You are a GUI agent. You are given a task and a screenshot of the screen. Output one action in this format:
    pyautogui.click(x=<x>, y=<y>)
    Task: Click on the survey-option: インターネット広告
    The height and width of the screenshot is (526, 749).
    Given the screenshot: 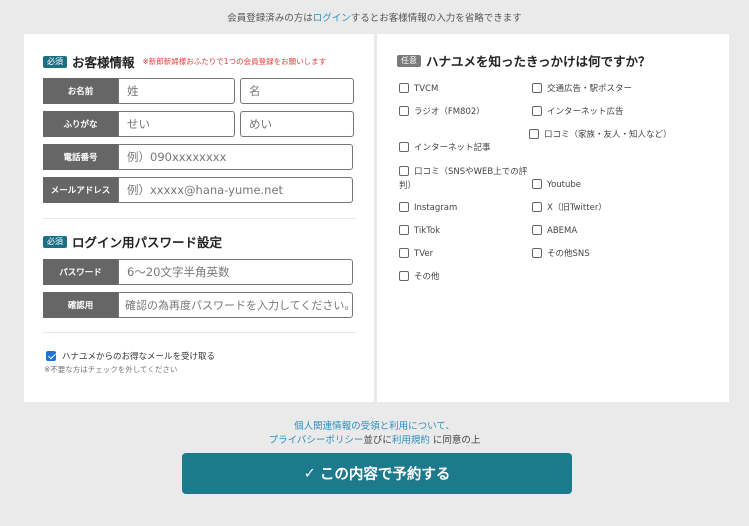 What is the action you would take?
    pyautogui.click(x=578, y=112)
    